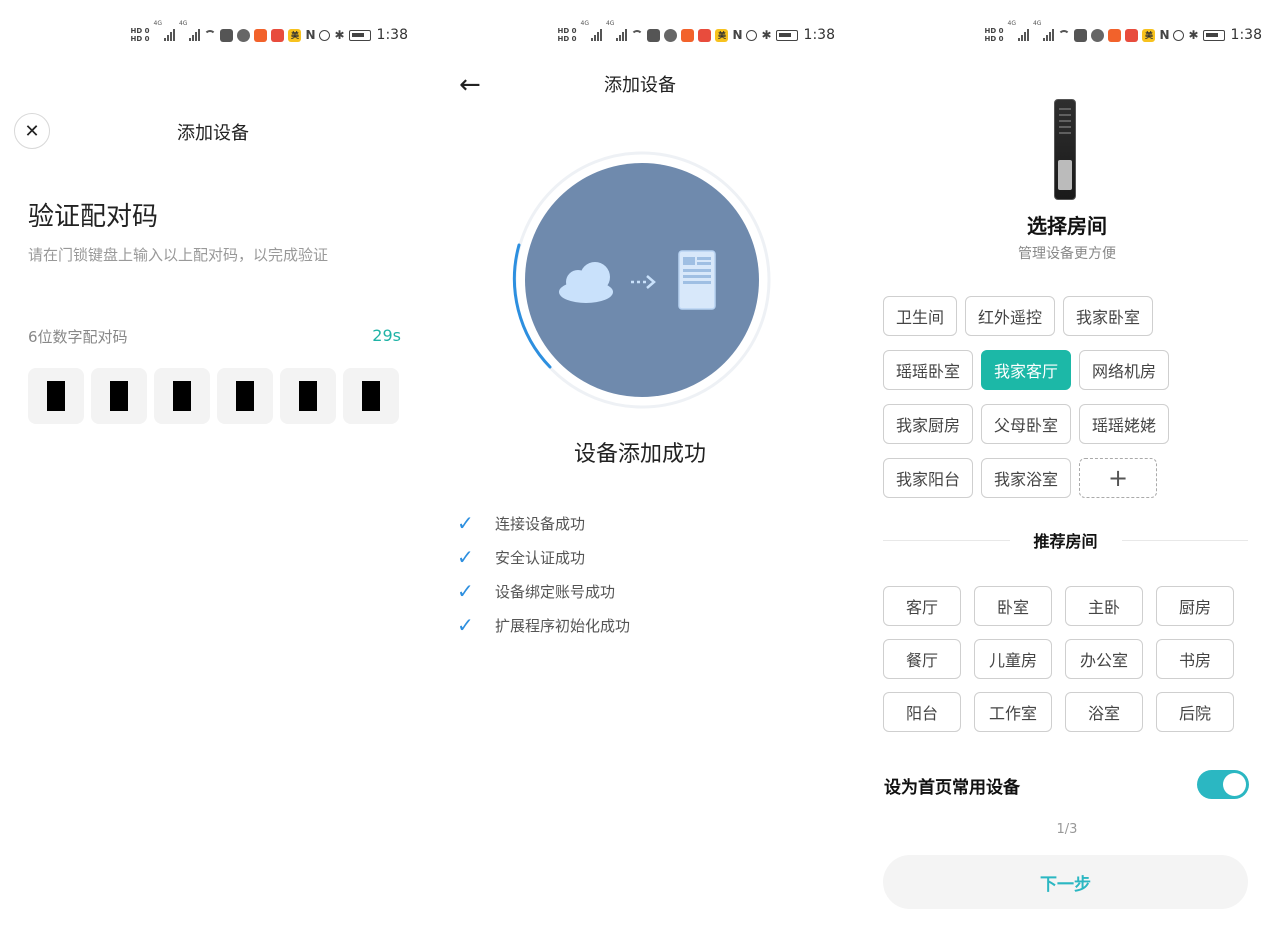  What do you see at coordinates (640, 84) in the screenshot?
I see `page-title: 添加设备` at bounding box center [640, 84].